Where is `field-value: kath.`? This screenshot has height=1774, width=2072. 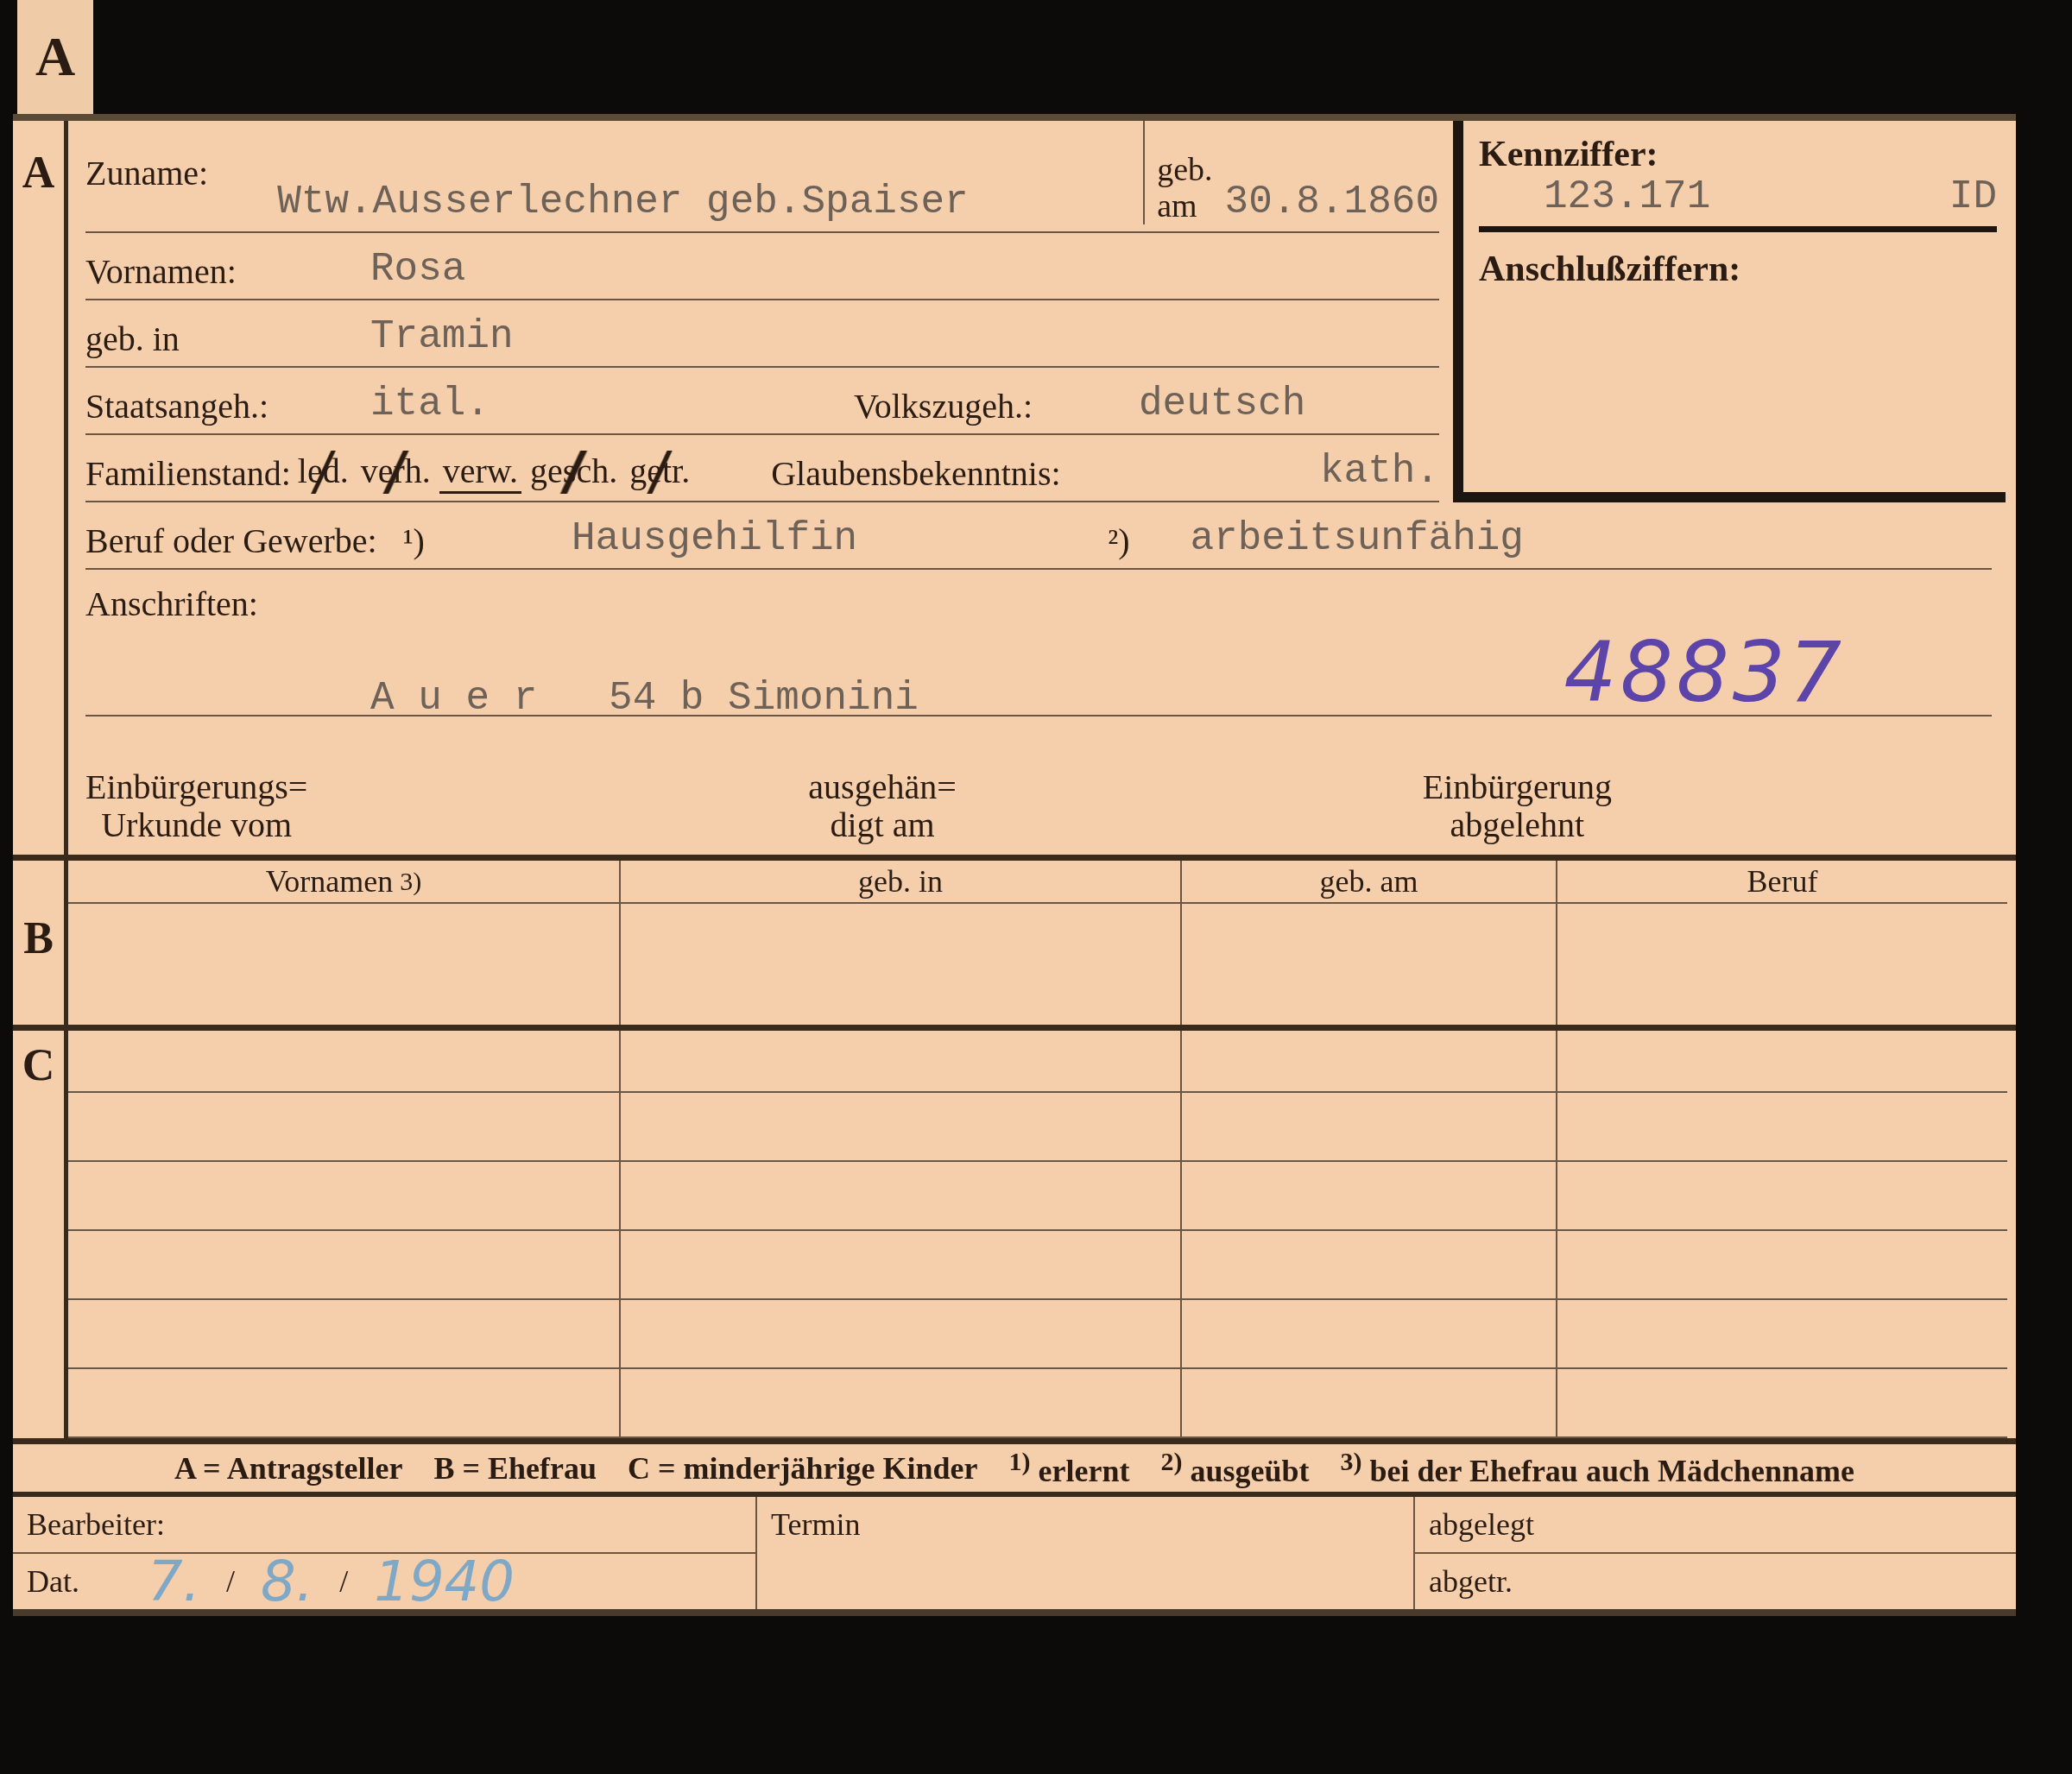
field-value: kath. is located at coordinates (1379, 471).